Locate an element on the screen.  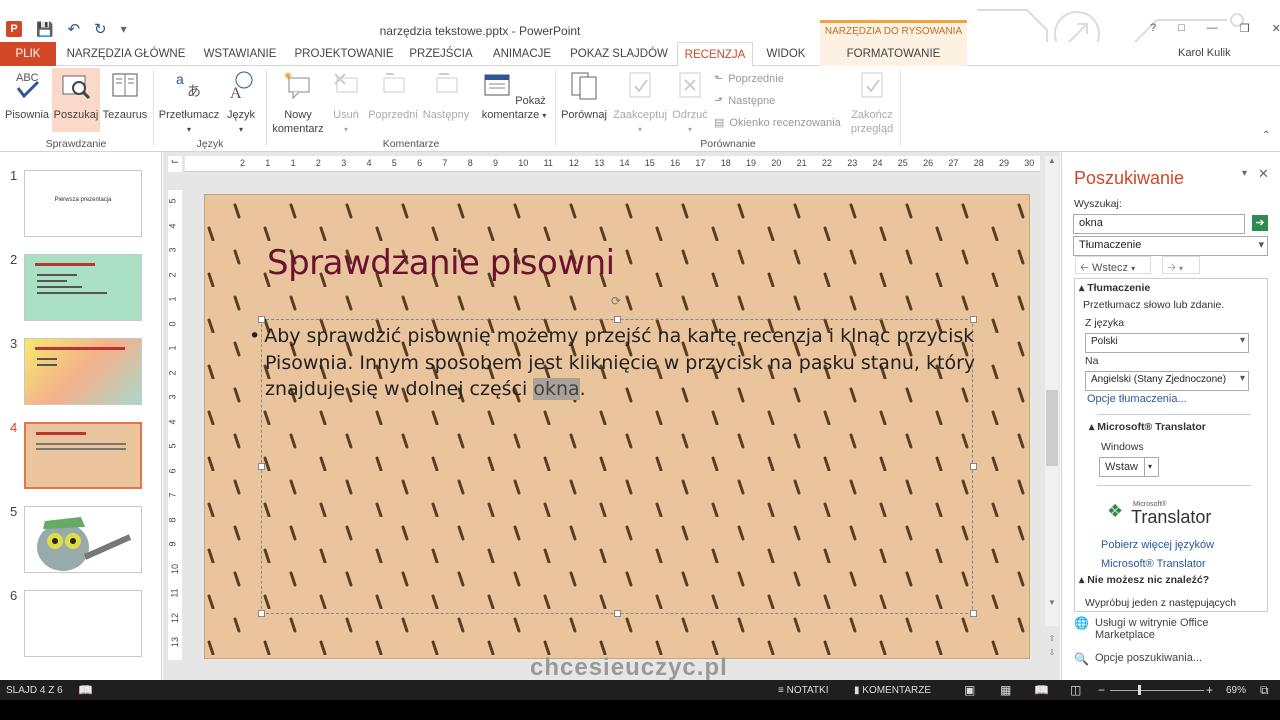
compare-button: Porównaj is located at coordinates (584, 96).